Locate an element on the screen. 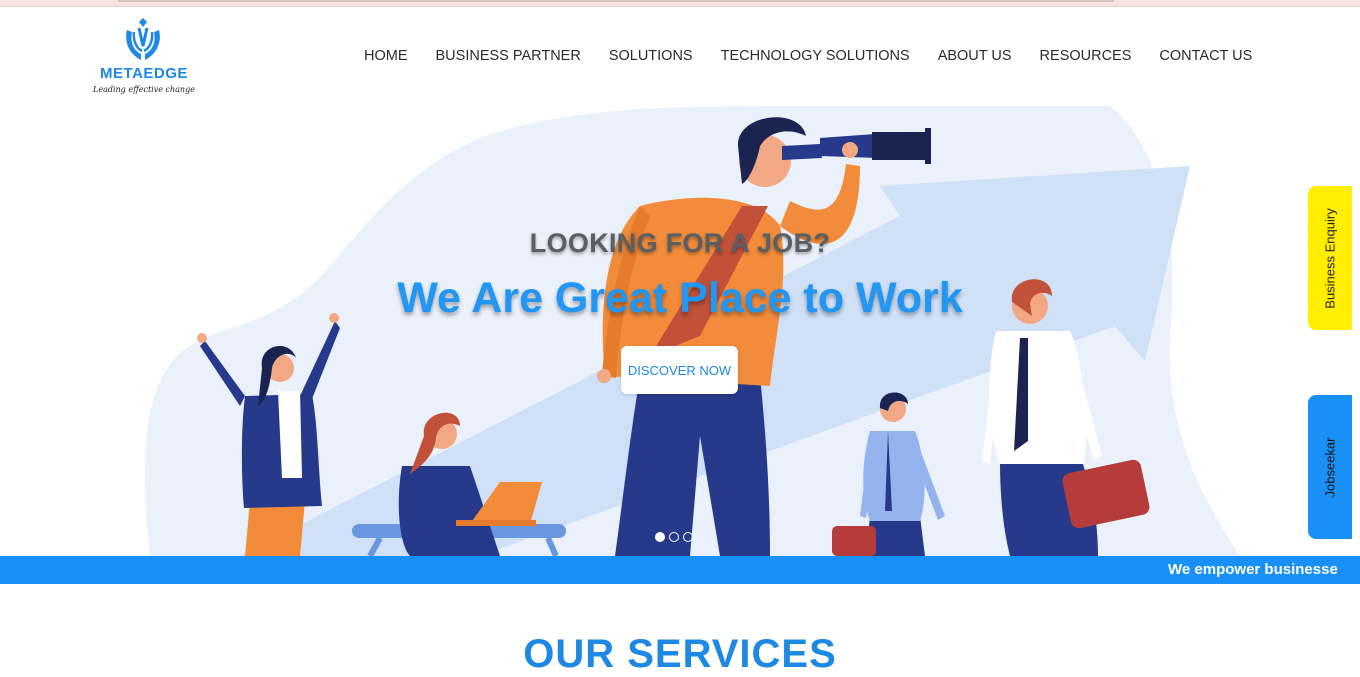 This screenshot has width=1360, height=677. nav-technology-solutions: TECHNOLOGY SOLUTIONS is located at coordinates (815, 56).